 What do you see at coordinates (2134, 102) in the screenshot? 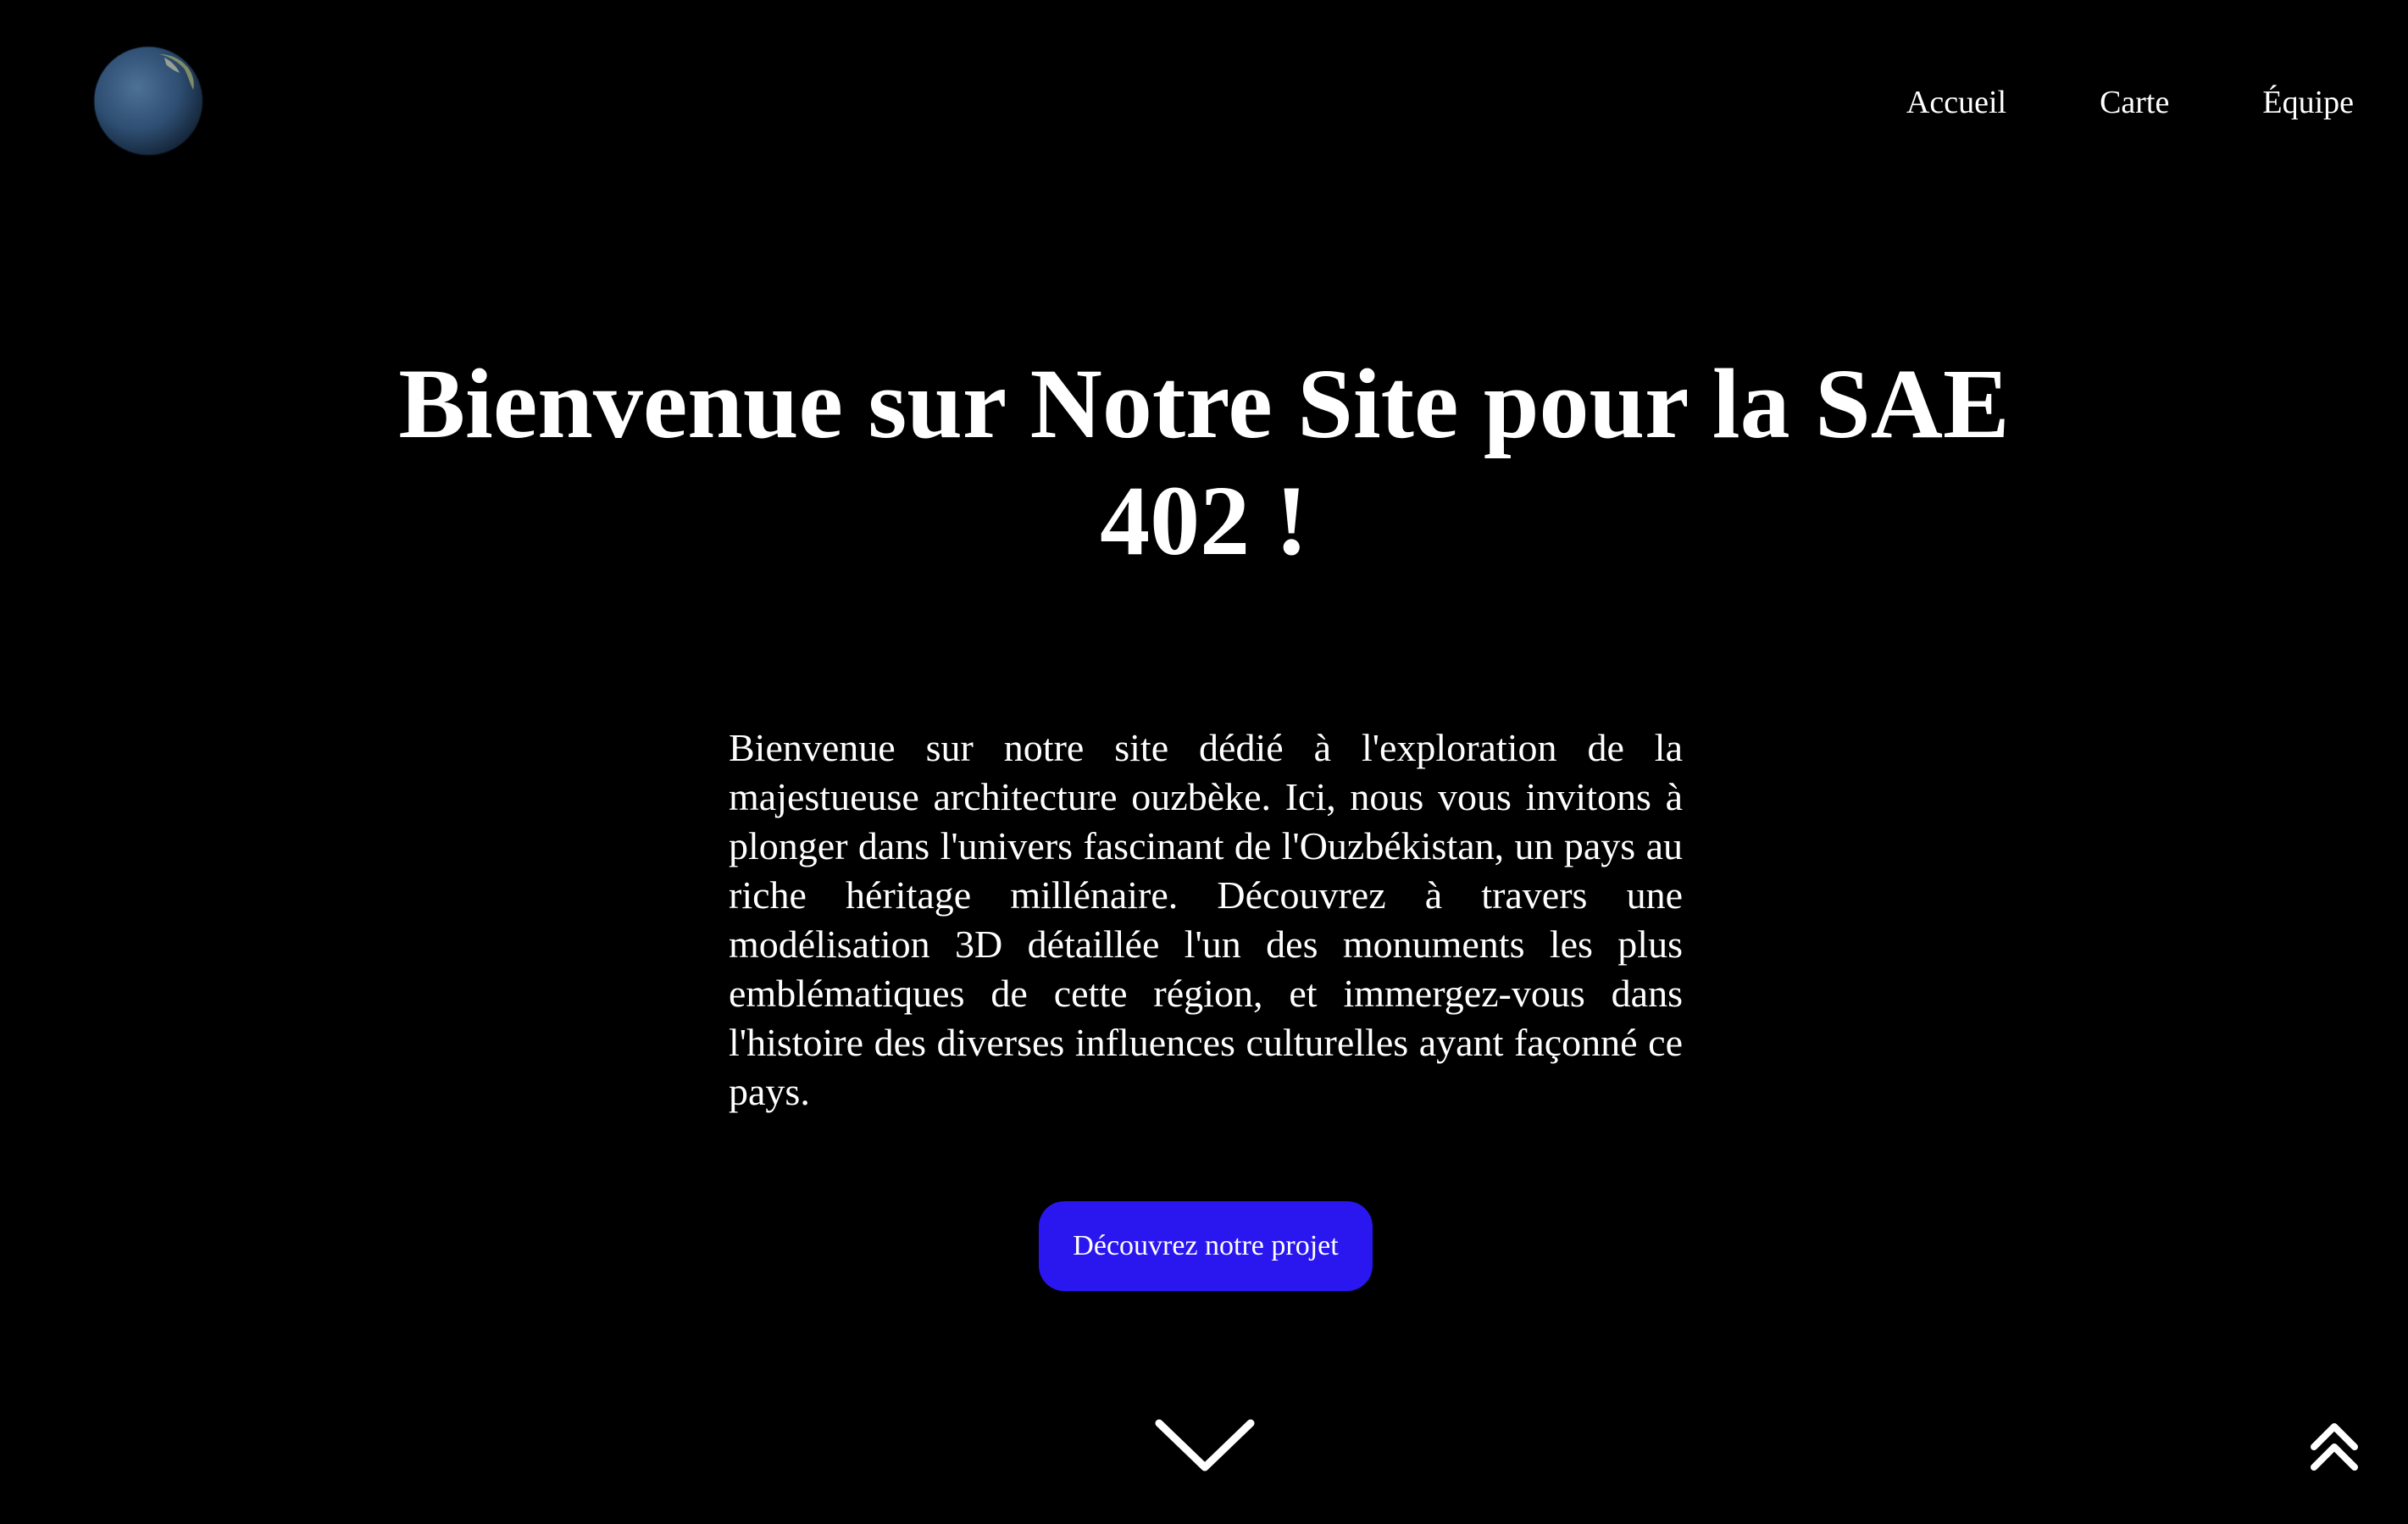
I see `nav-link-carte: Carte` at bounding box center [2134, 102].